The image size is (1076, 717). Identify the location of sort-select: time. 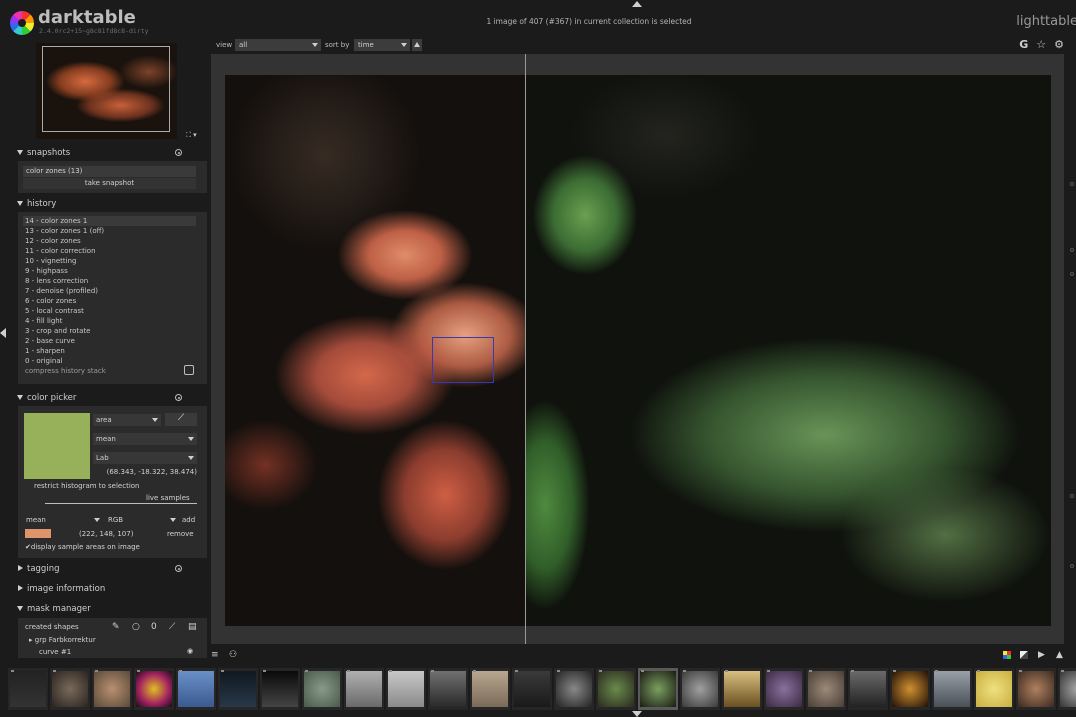
(382, 45).